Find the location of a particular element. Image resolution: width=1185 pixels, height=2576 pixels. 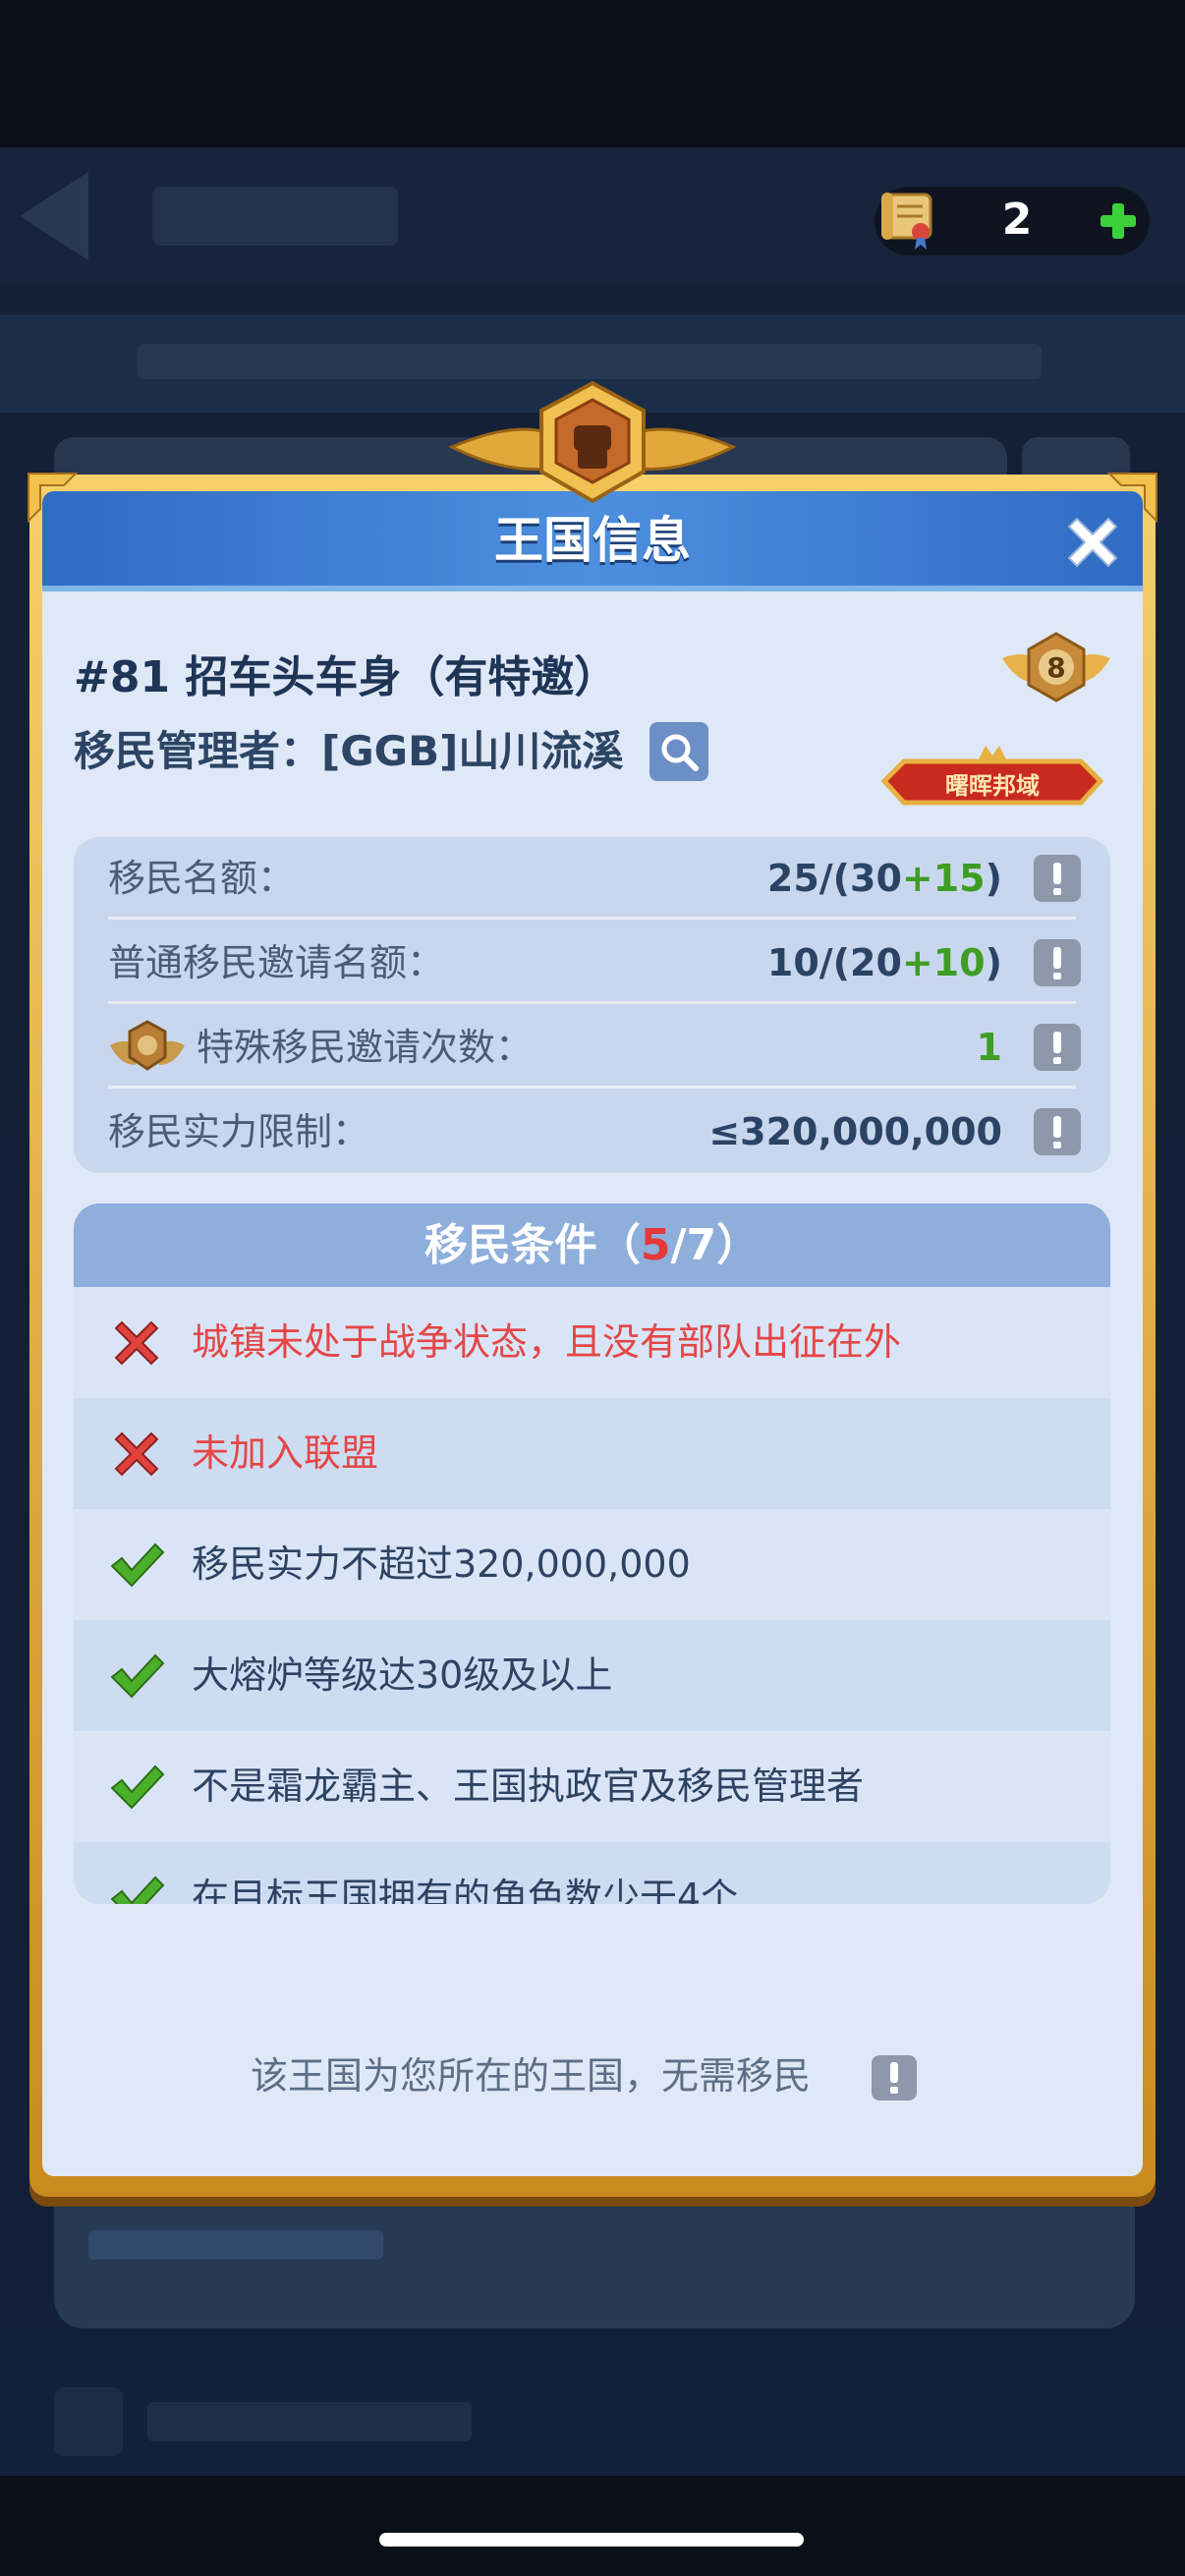

currency-value: 2 is located at coordinates (1017, 220).